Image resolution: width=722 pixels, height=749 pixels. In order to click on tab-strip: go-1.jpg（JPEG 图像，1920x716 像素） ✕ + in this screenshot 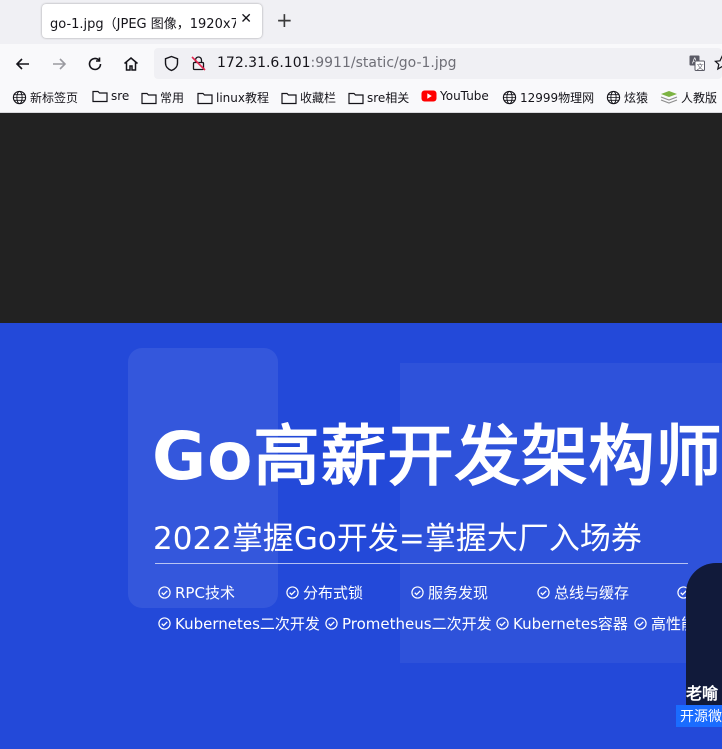, I will do `click(361, 22)`.